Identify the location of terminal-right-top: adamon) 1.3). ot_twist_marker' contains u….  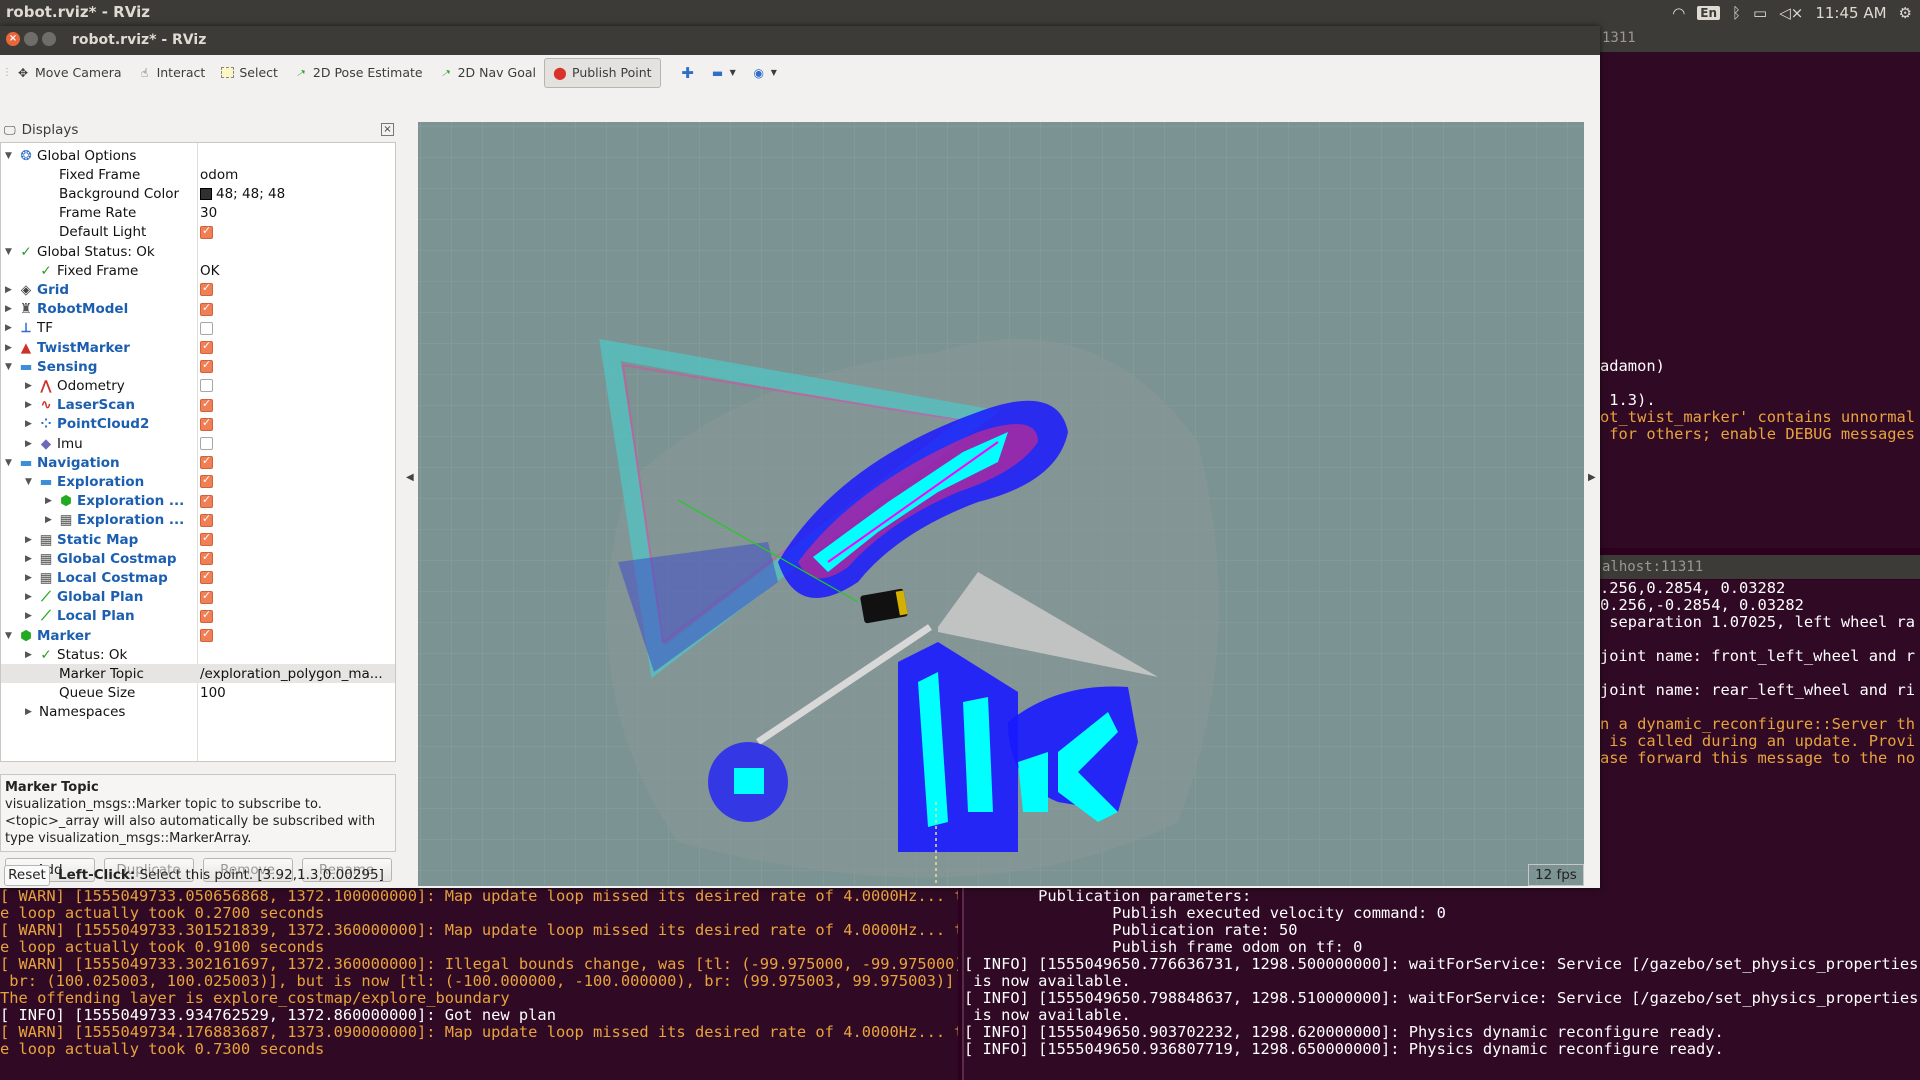
(1760, 300).